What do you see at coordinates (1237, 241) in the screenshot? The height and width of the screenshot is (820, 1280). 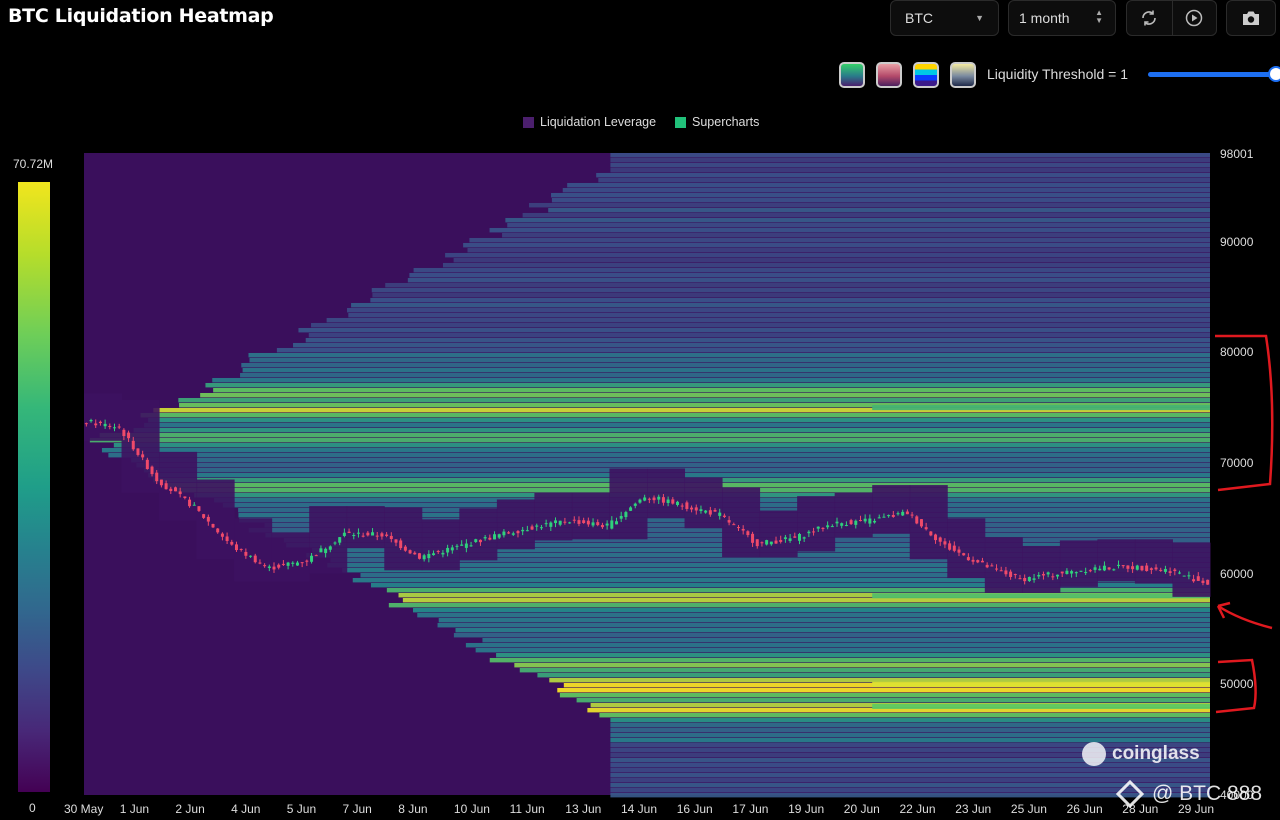 I see `y-tick-label: 90000` at bounding box center [1237, 241].